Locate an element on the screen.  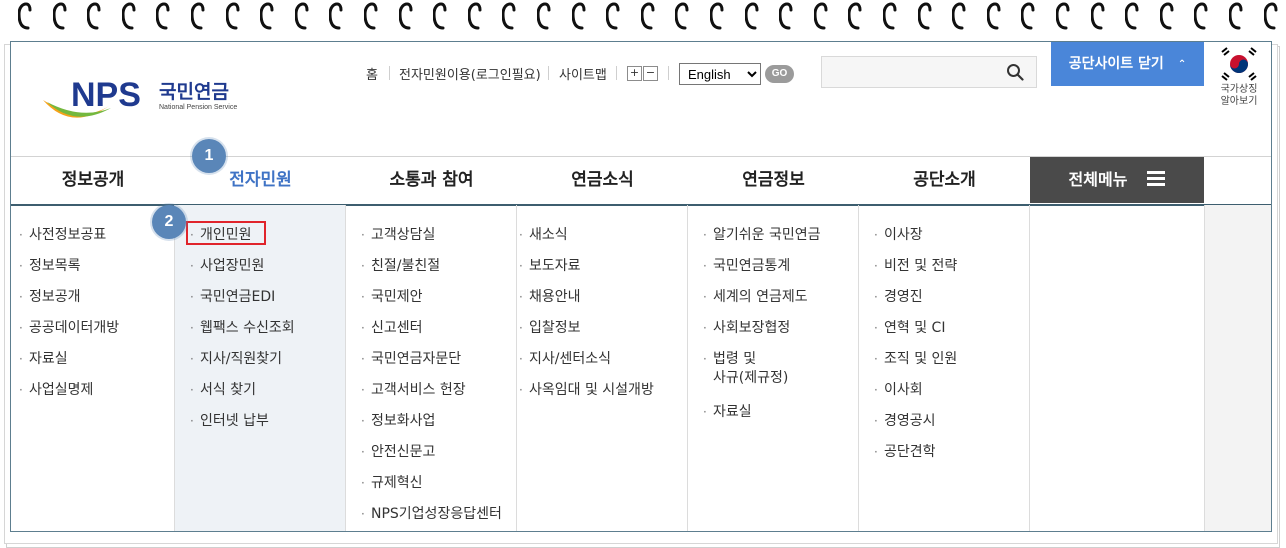
zoom-out-button: − is located at coordinates (650, 73).